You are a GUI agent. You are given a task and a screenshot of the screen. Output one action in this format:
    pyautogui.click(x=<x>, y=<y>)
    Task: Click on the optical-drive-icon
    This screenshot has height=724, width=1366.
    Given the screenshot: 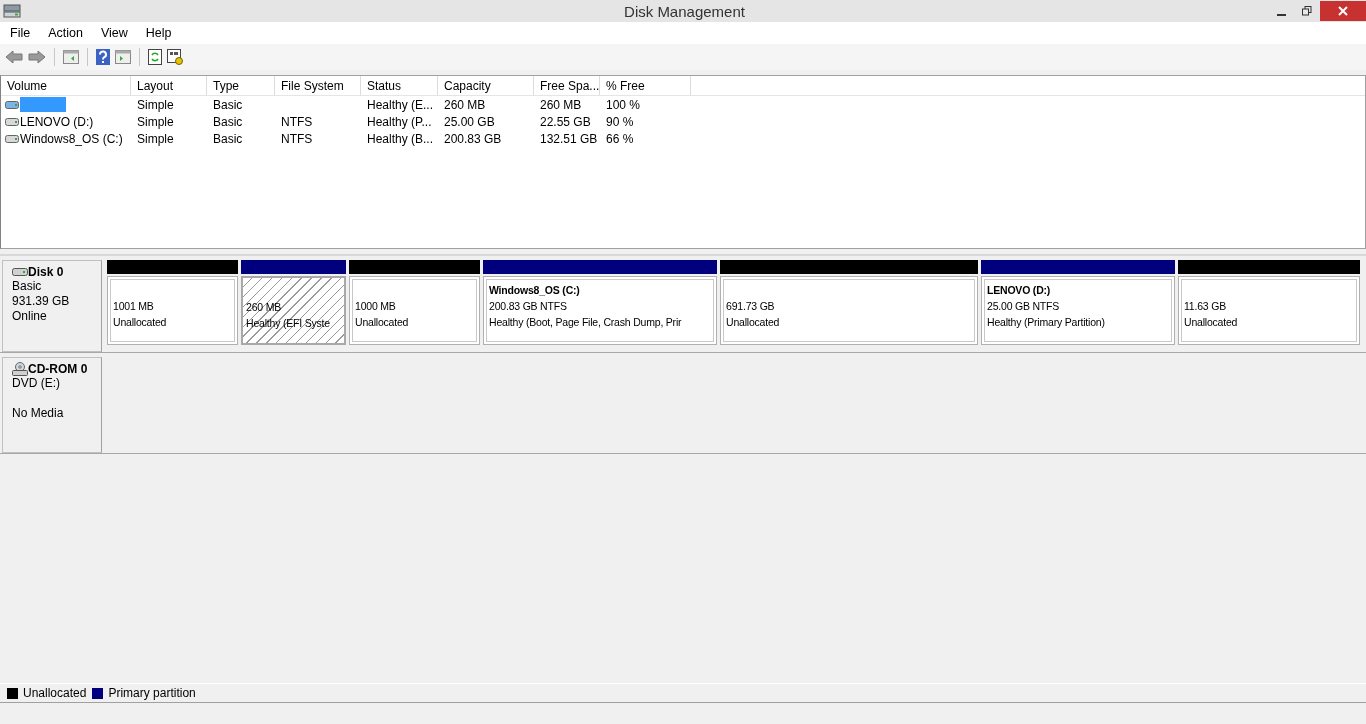 What is the action you would take?
    pyautogui.click(x=20, y=369)
    